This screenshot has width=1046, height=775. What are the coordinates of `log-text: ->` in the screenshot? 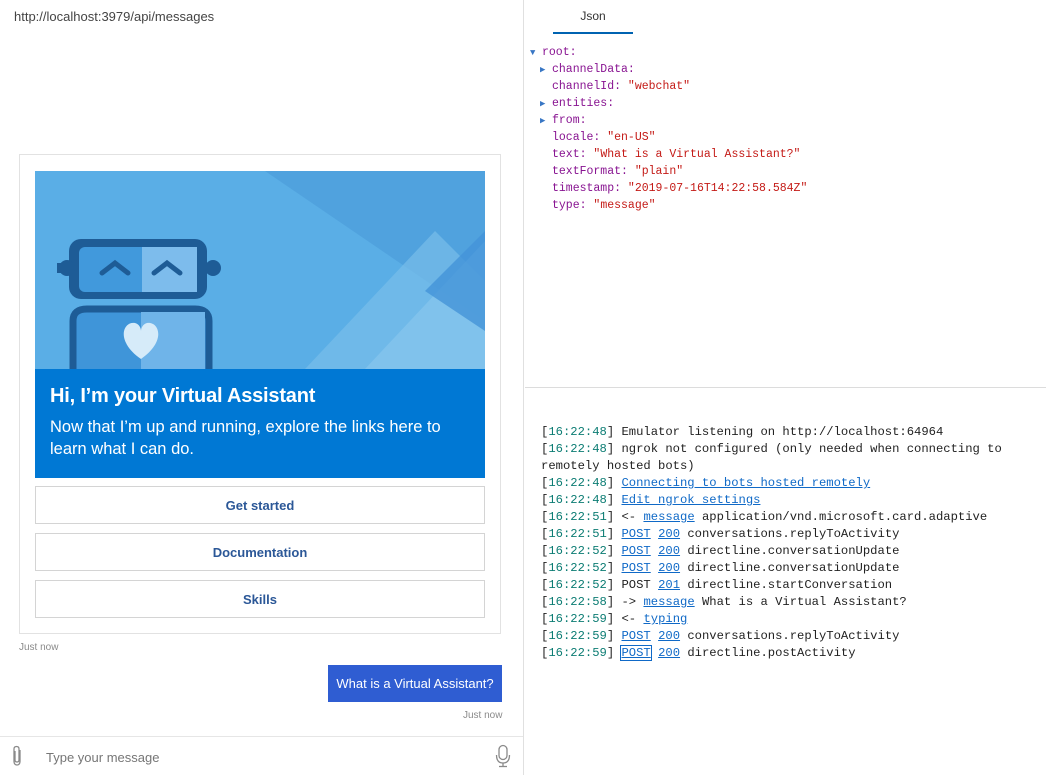 It's located at (632, 602).